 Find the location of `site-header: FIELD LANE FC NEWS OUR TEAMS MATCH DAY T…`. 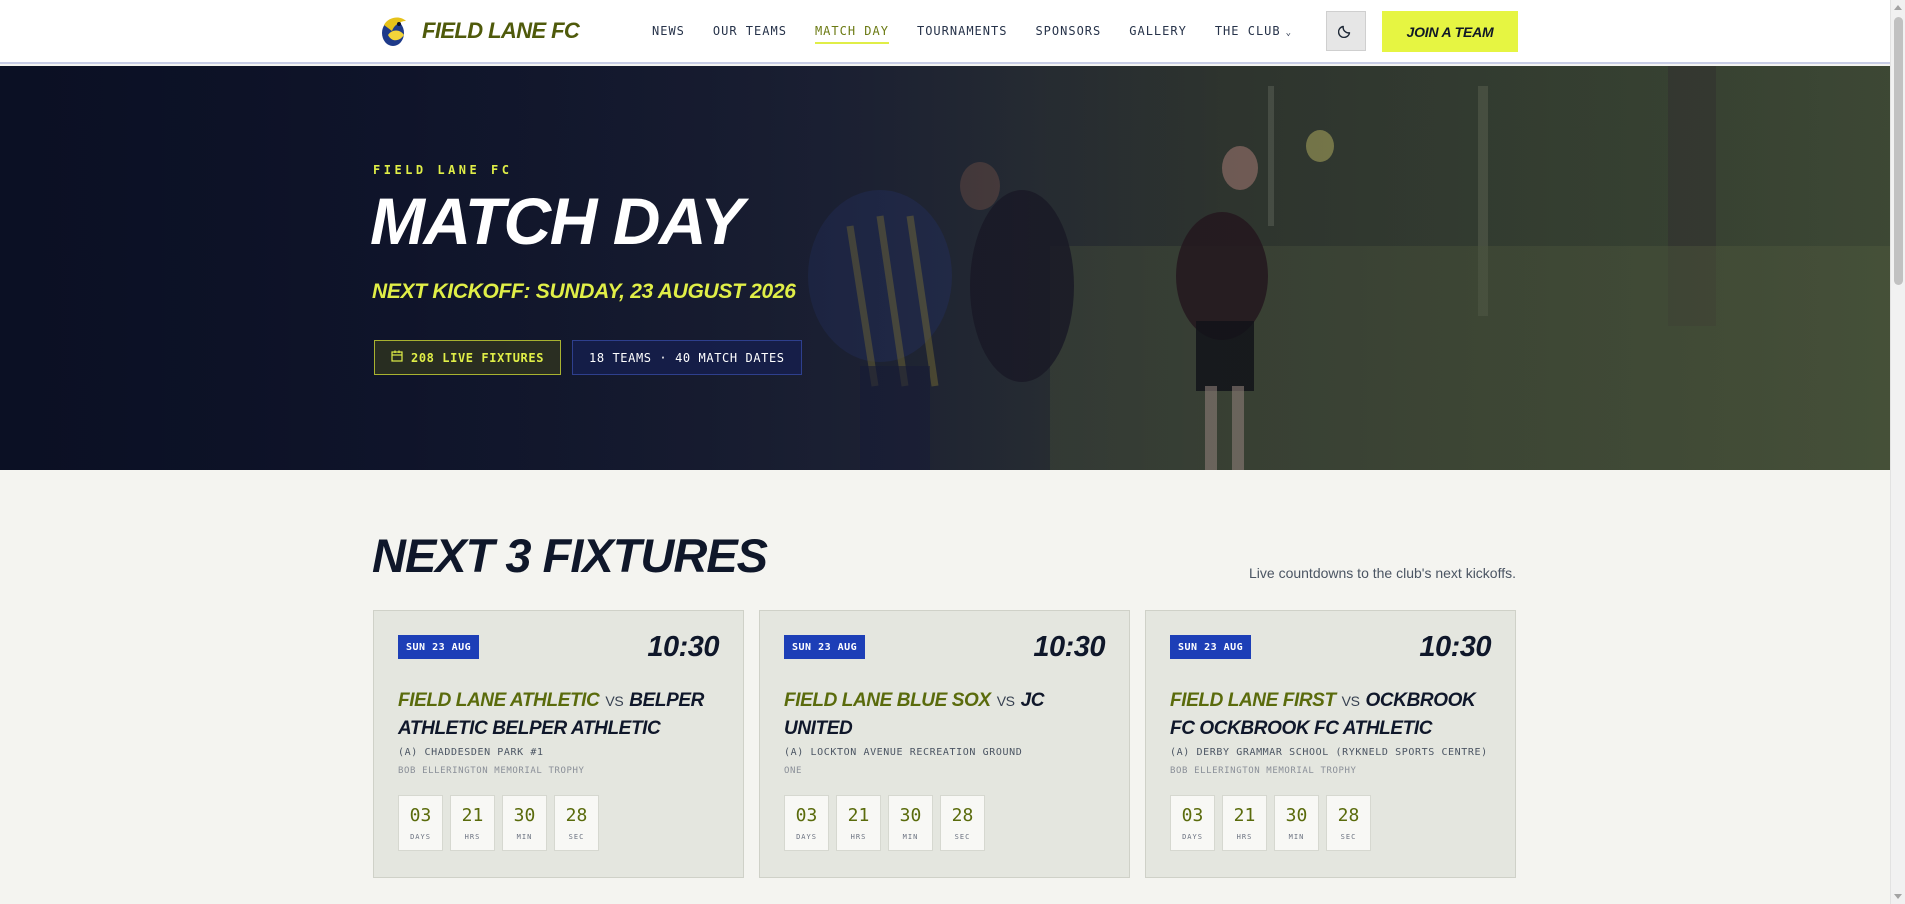

site-header: FIELD LANE FC NEWS OUR TEAMS MATCH DAY T… is located at coordinates (945, 32).